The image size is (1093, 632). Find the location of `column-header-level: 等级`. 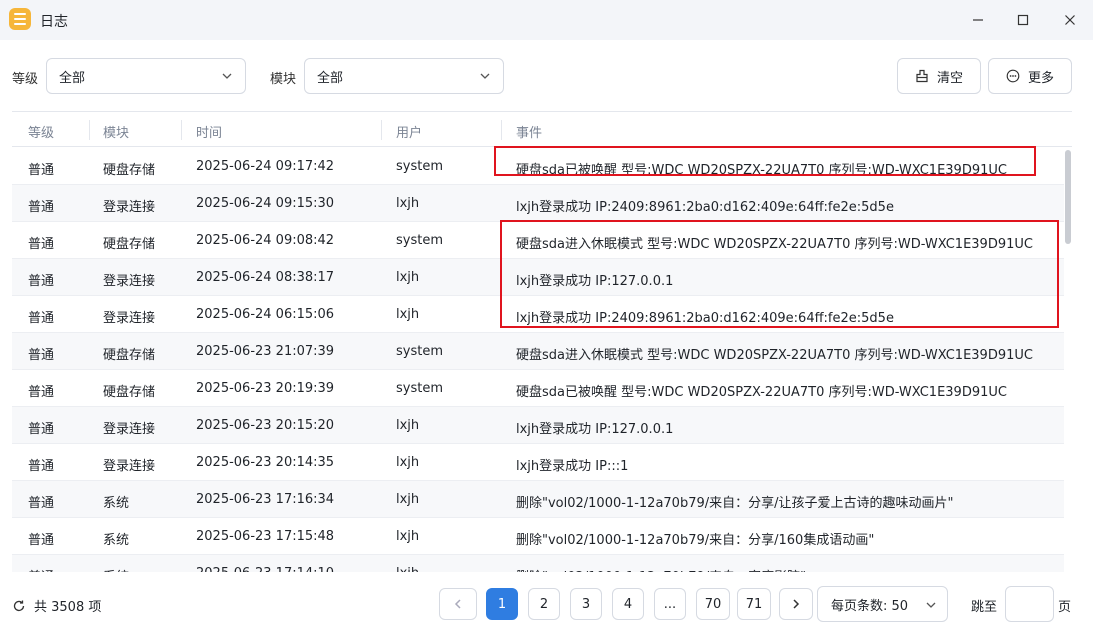

column-header-level: 等级 is located at coordinates (41, 131).